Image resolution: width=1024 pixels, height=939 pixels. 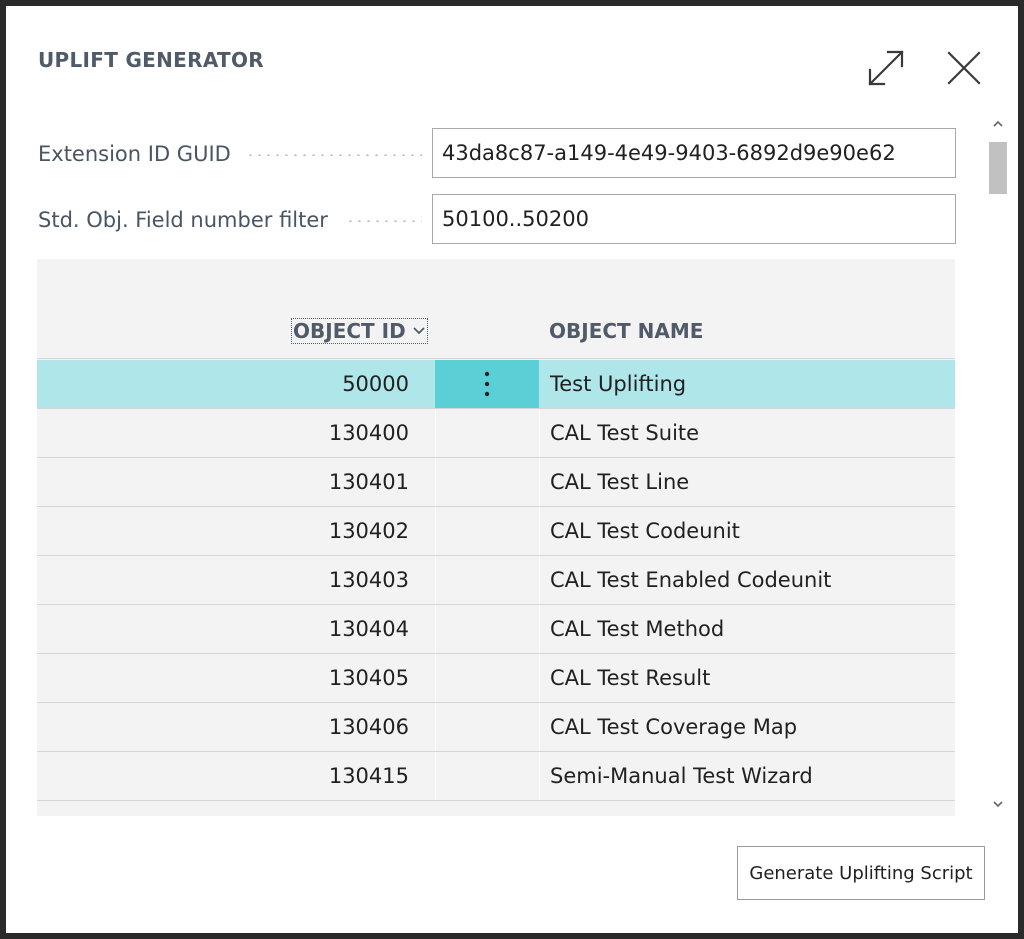 I want to click on table-row: 130401 CAL Test Line, so click(x=496, y=482).